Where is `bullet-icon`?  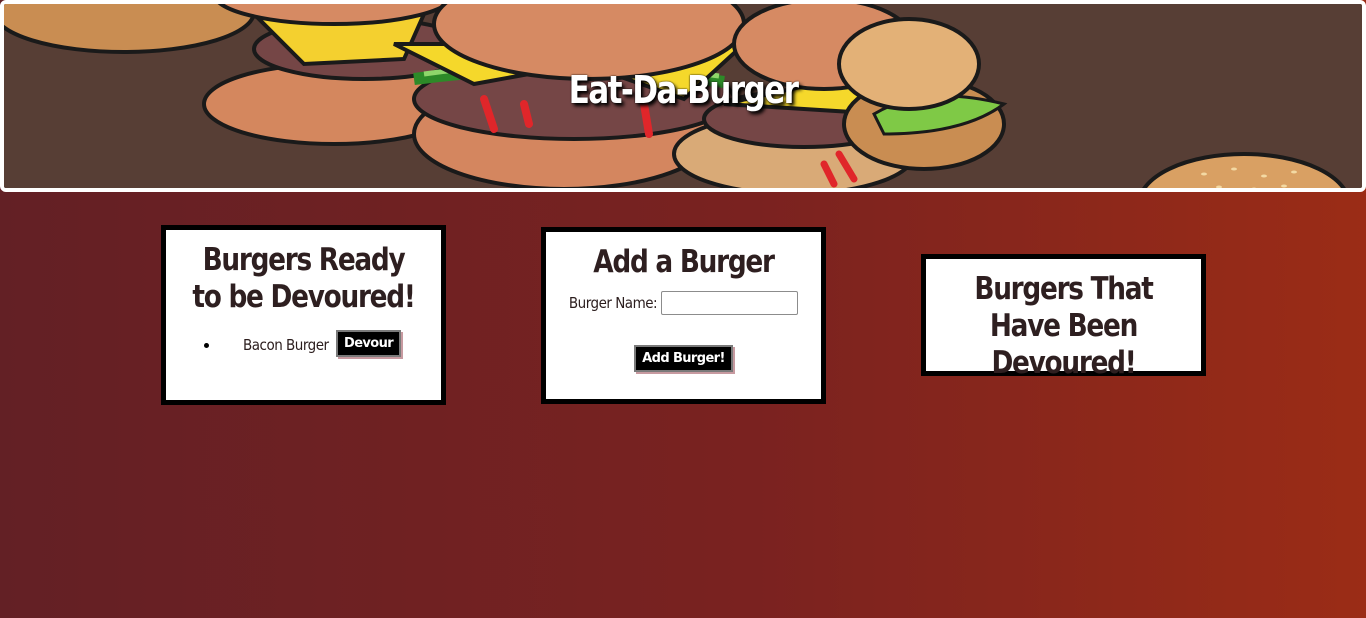 bullet-icon is located at coordinates (206, 345).